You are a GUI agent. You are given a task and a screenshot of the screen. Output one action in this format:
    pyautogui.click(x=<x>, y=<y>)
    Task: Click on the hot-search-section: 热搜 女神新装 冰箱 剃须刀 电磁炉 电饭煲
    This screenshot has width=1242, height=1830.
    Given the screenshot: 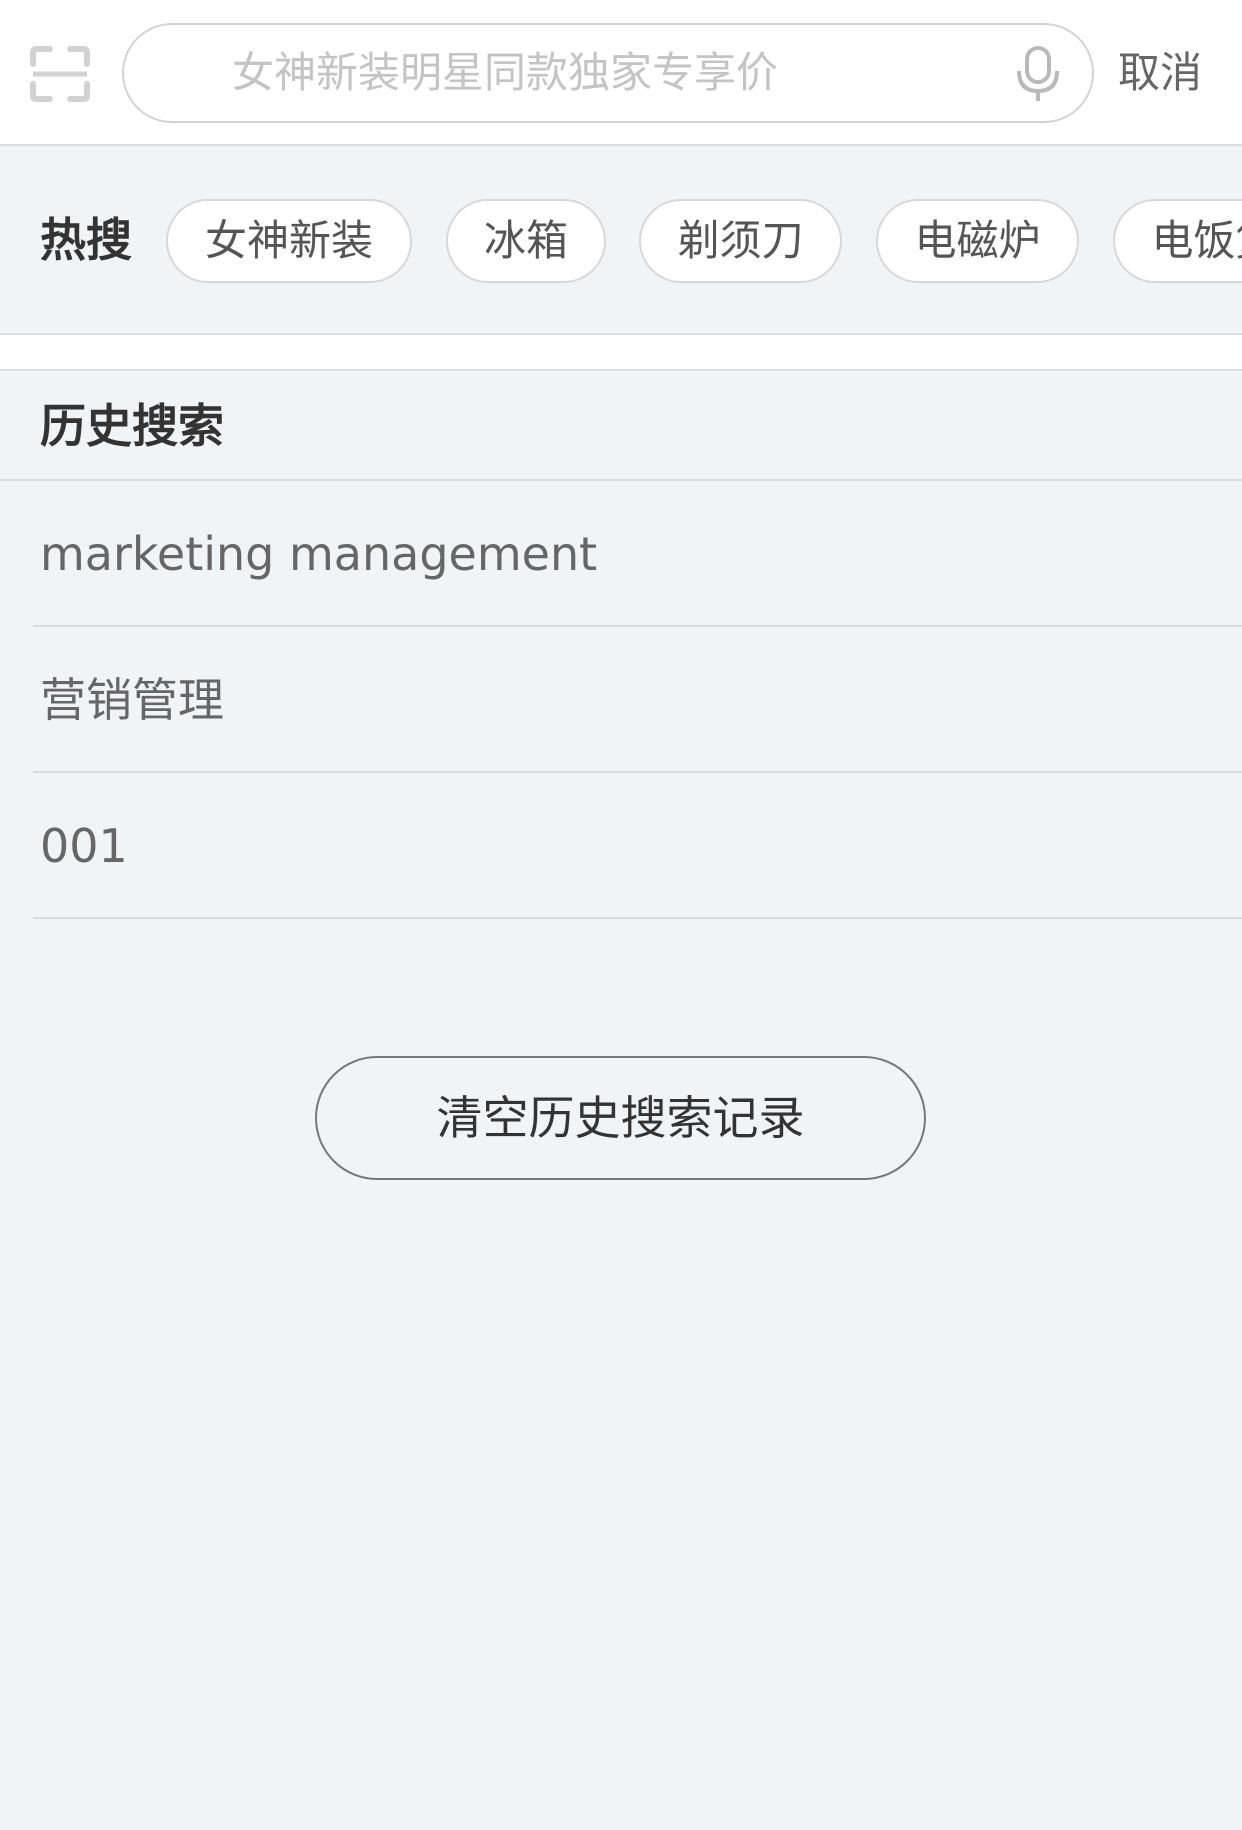 What is the action you would take?
    pyautogui.click(x=621, y=240)
    